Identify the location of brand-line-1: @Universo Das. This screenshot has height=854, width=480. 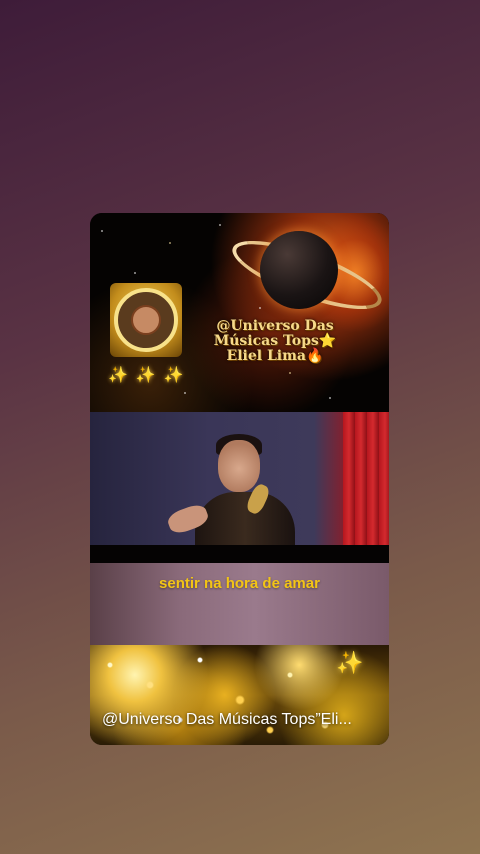
(275, 326).